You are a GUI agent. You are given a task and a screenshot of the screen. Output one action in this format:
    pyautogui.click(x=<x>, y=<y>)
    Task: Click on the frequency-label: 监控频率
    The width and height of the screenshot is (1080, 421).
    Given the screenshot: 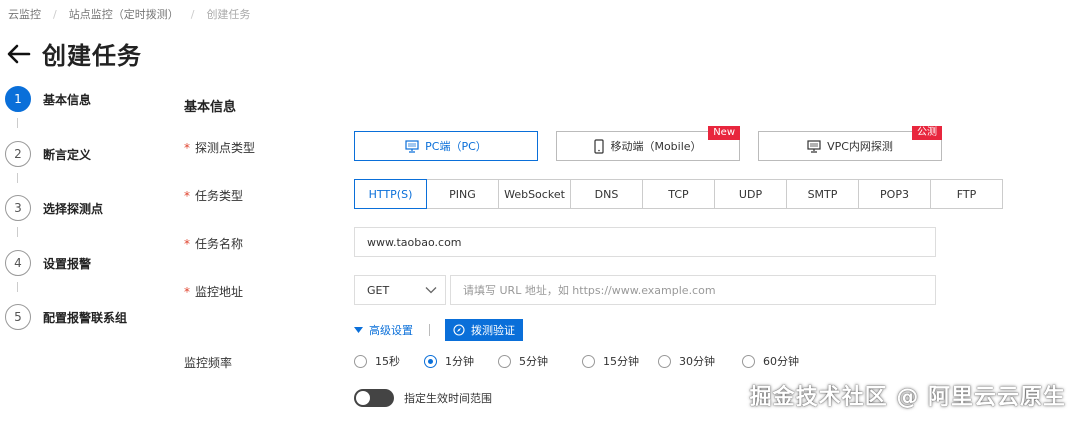 What is the action you would take?
    pyautogui.click(x=208, y=363)
    